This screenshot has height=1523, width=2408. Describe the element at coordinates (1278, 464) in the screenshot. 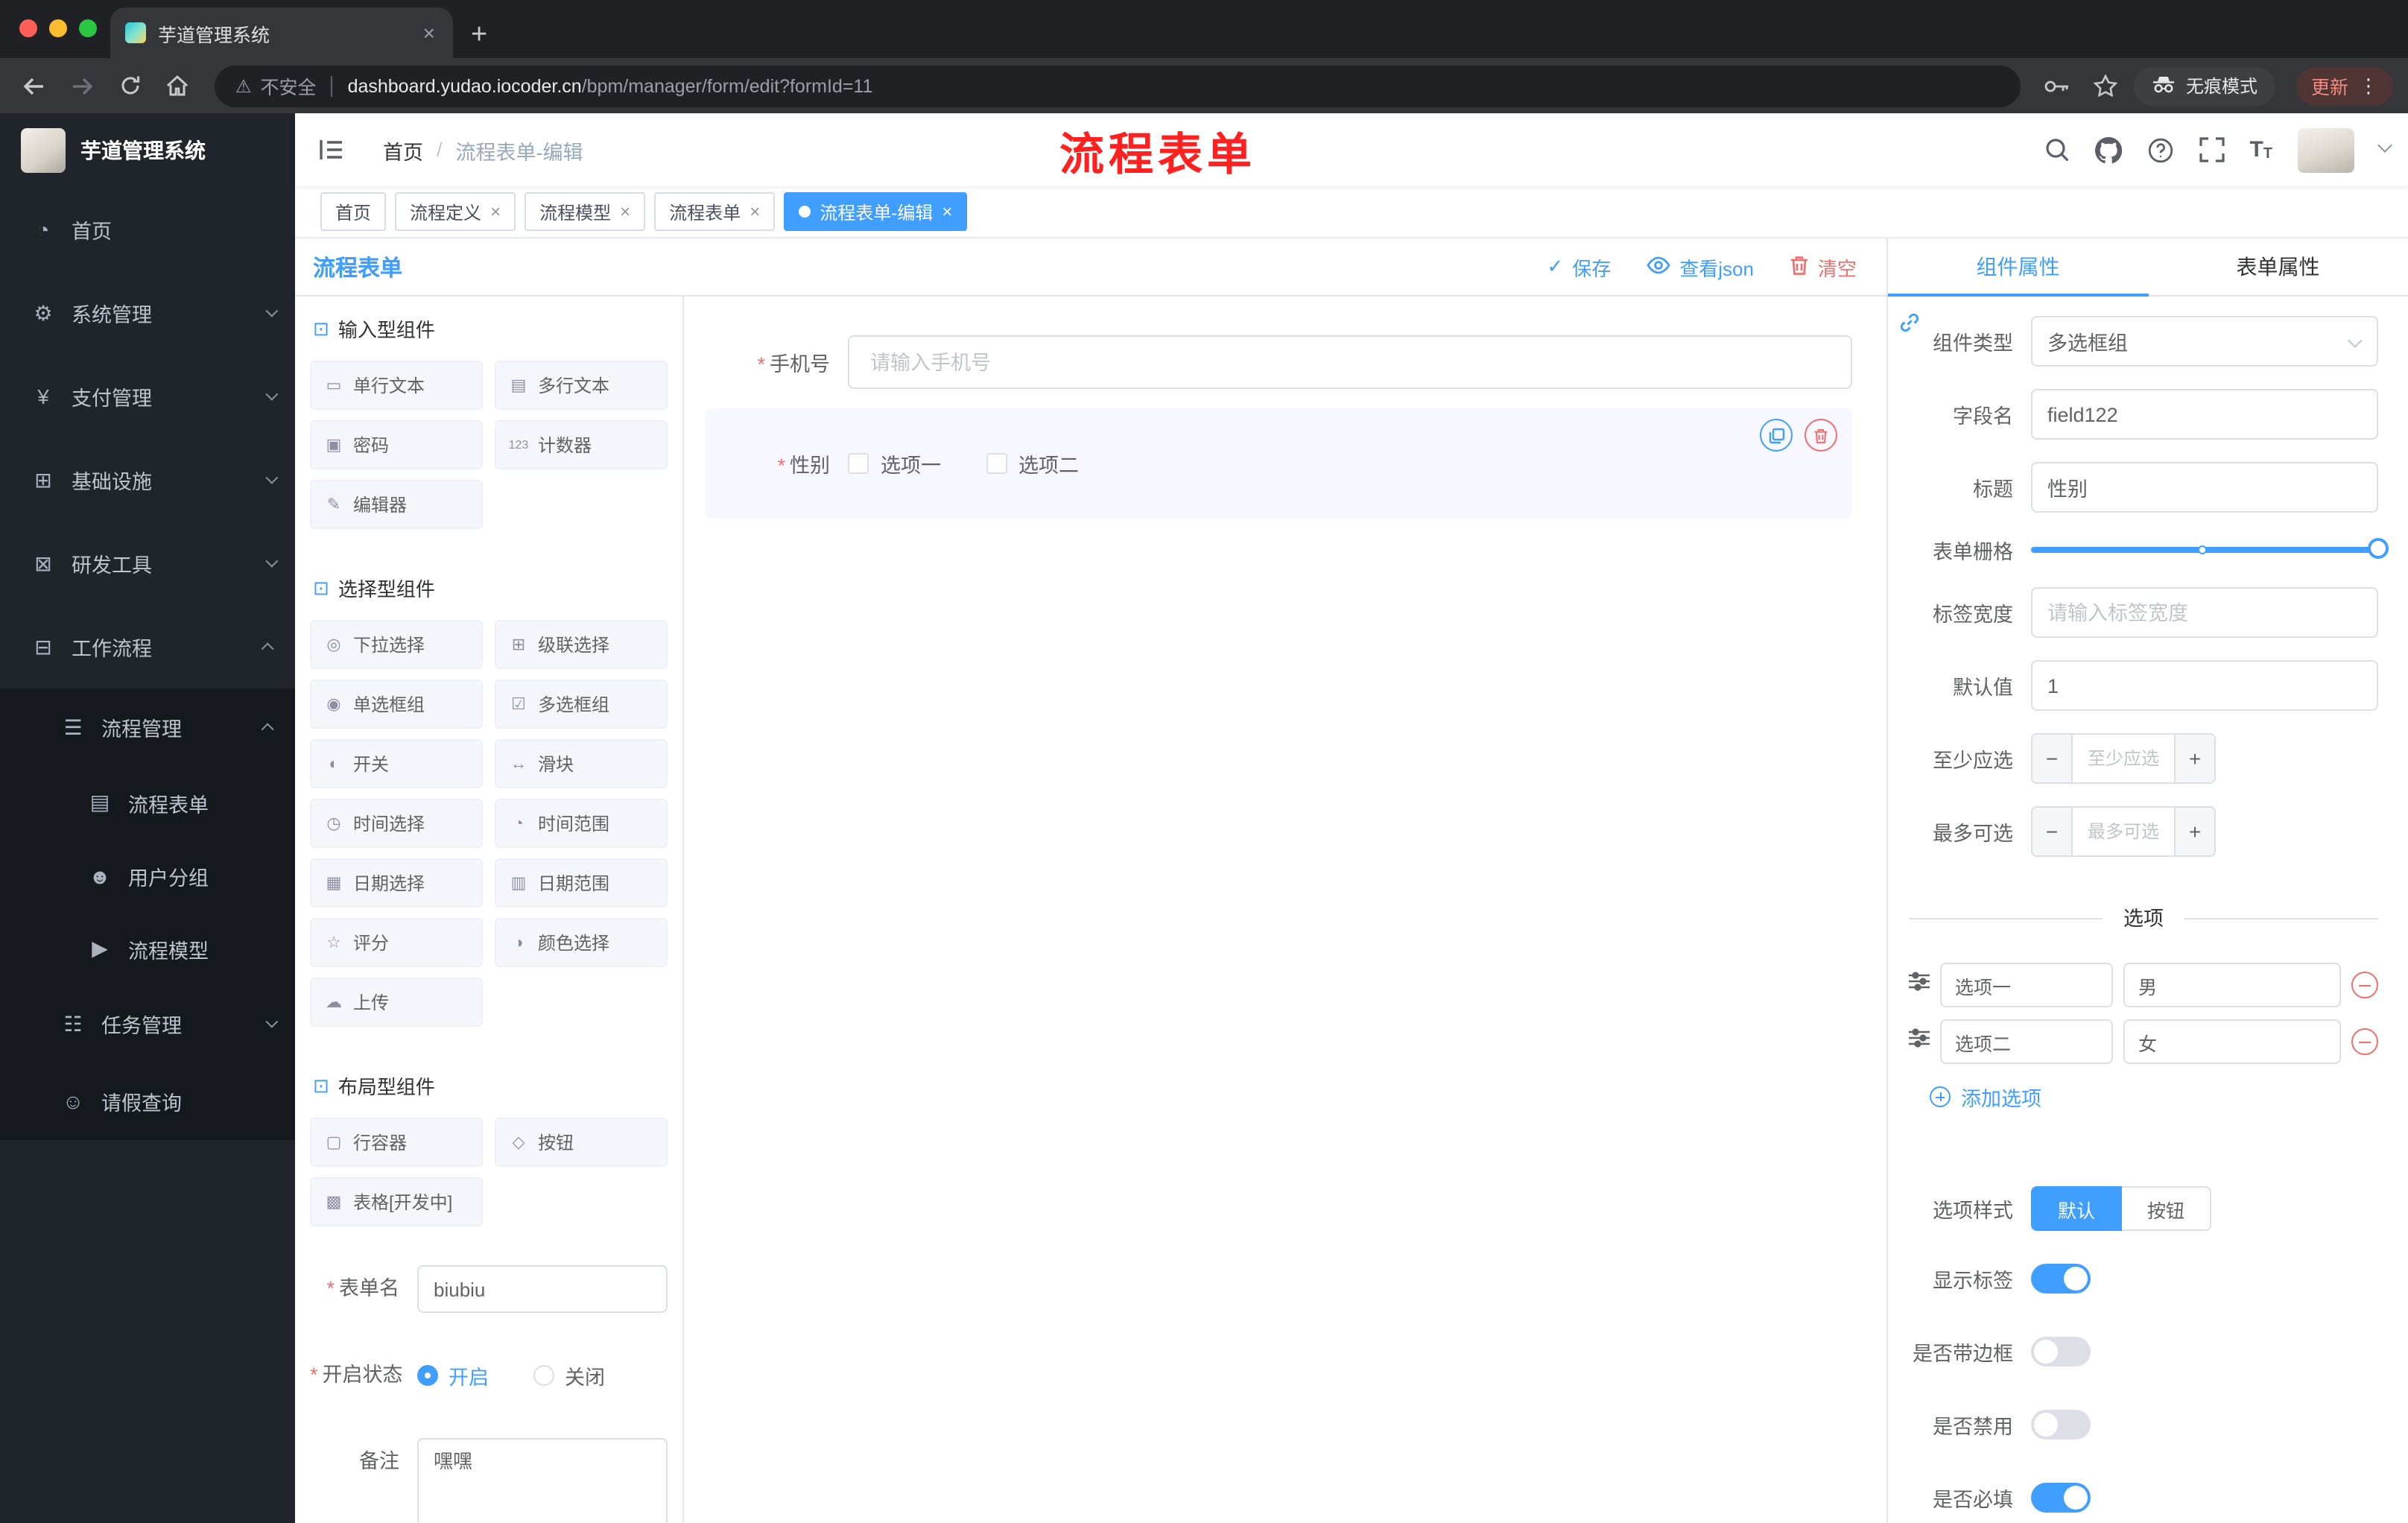

I see `gender-field-row-selected: * 性别 选项一 选项二` at that location.